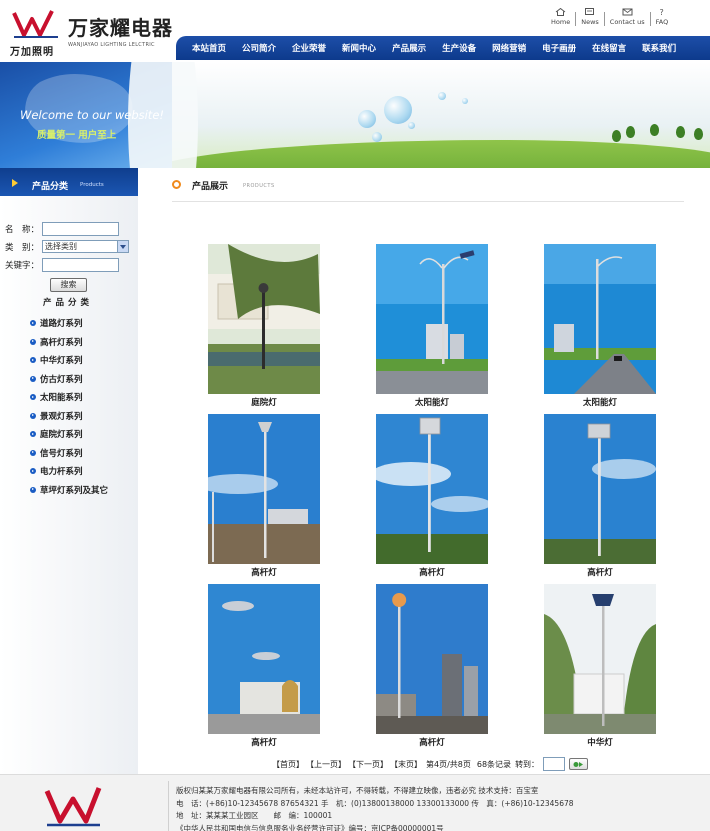  Describe the element at coordinates (659, 48) in the screenshot. I see `nav-contact: 联系我们` at that location.